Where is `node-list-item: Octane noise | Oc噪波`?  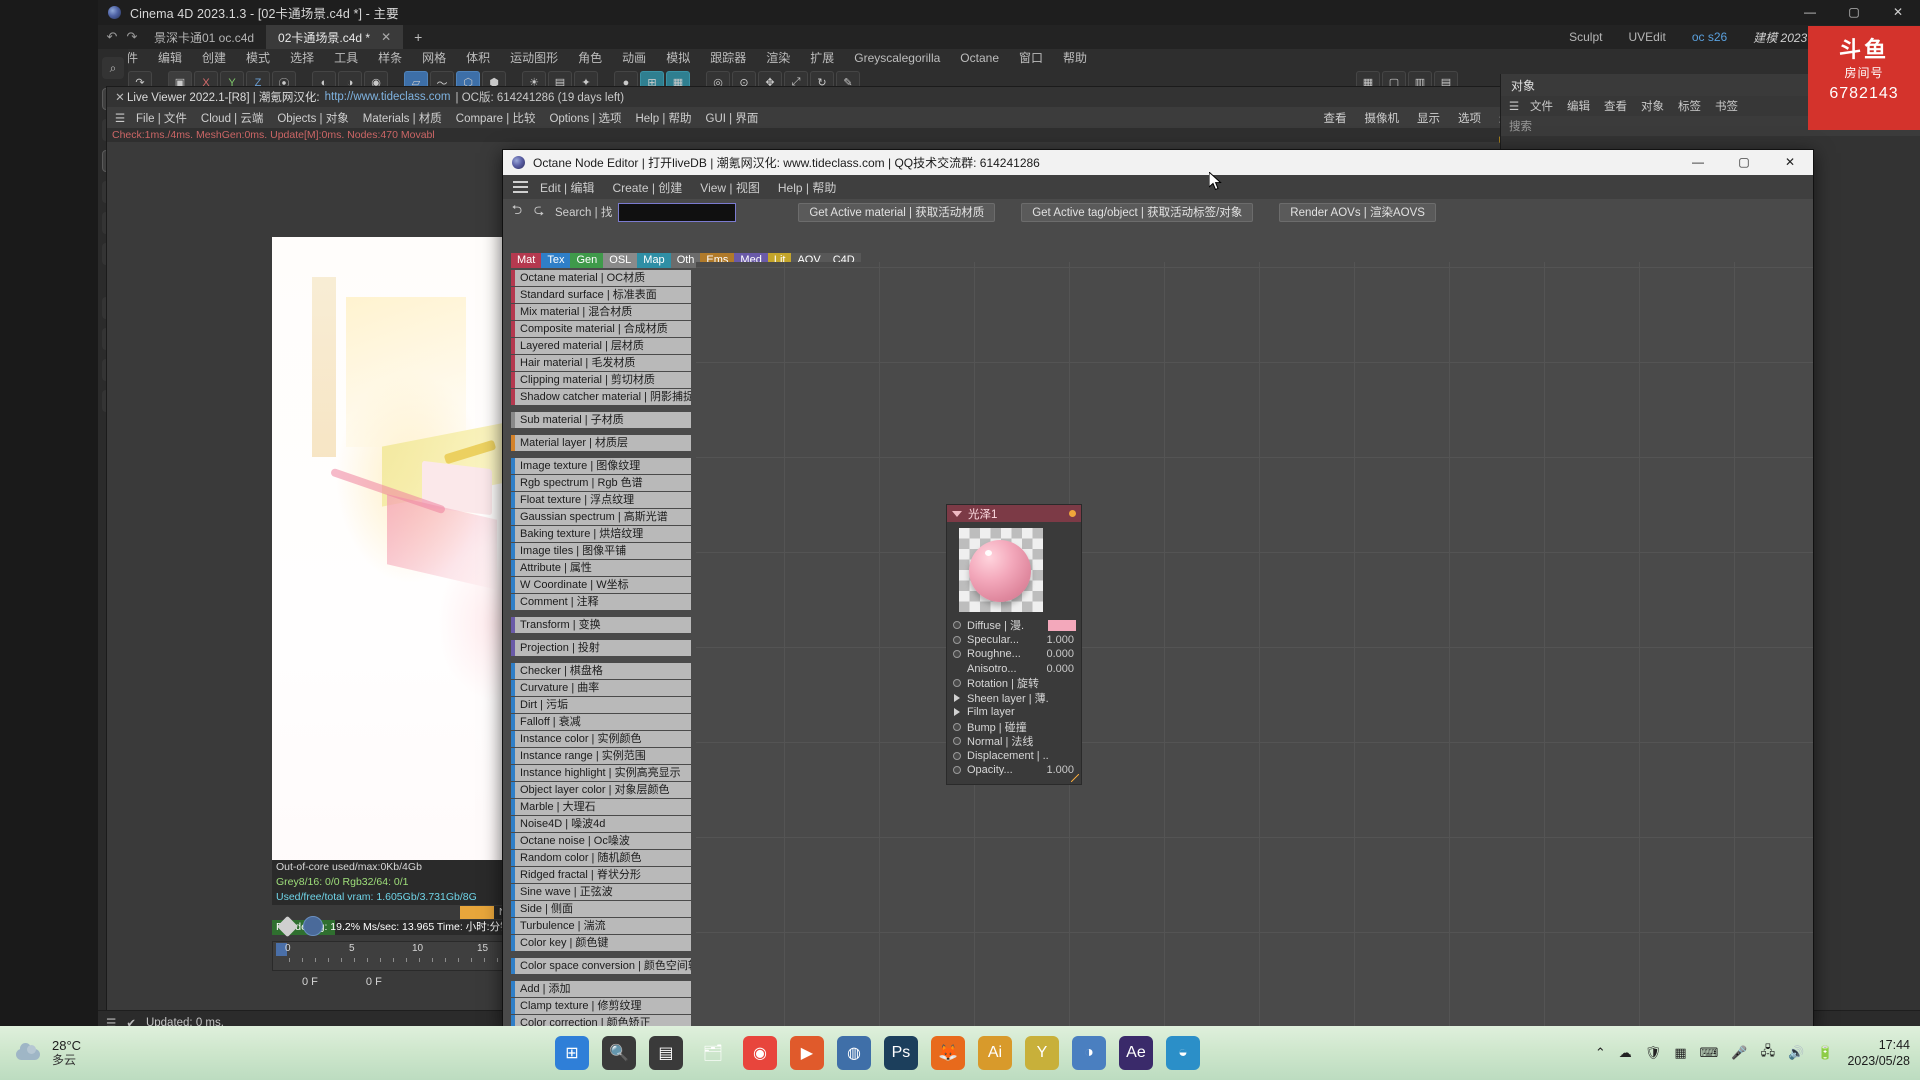 node-list-item: Octane noise | Oc噪波 is located at coordinates (601, 841).